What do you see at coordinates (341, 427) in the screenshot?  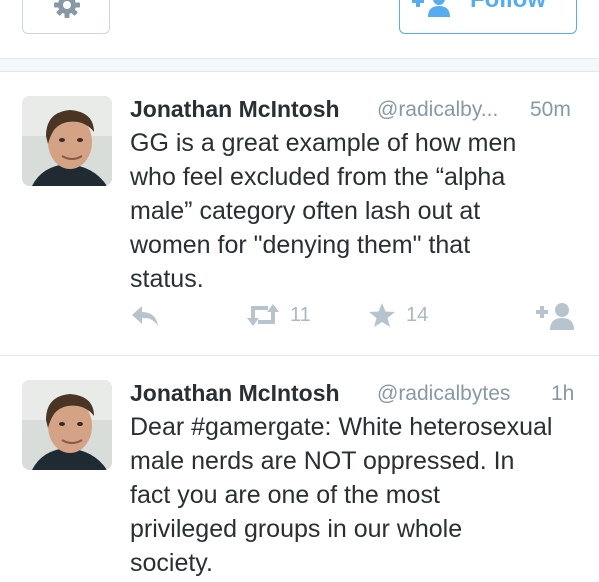 I see `tweet-text-line: Dear #gamergate: White heterosexual` at bounding box center [341, 427].